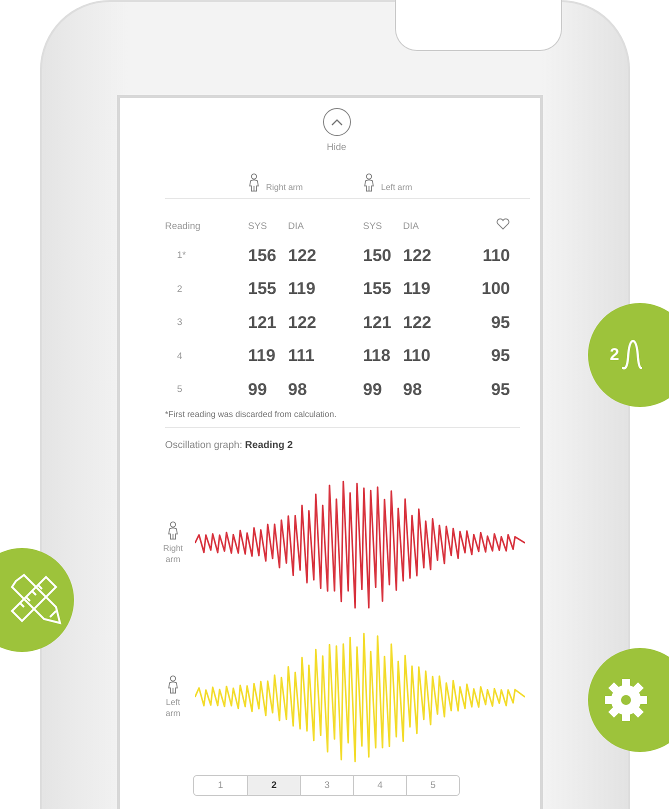 The image size is (669, 809). I want to click on page-tab: 5, so click(432, 785).